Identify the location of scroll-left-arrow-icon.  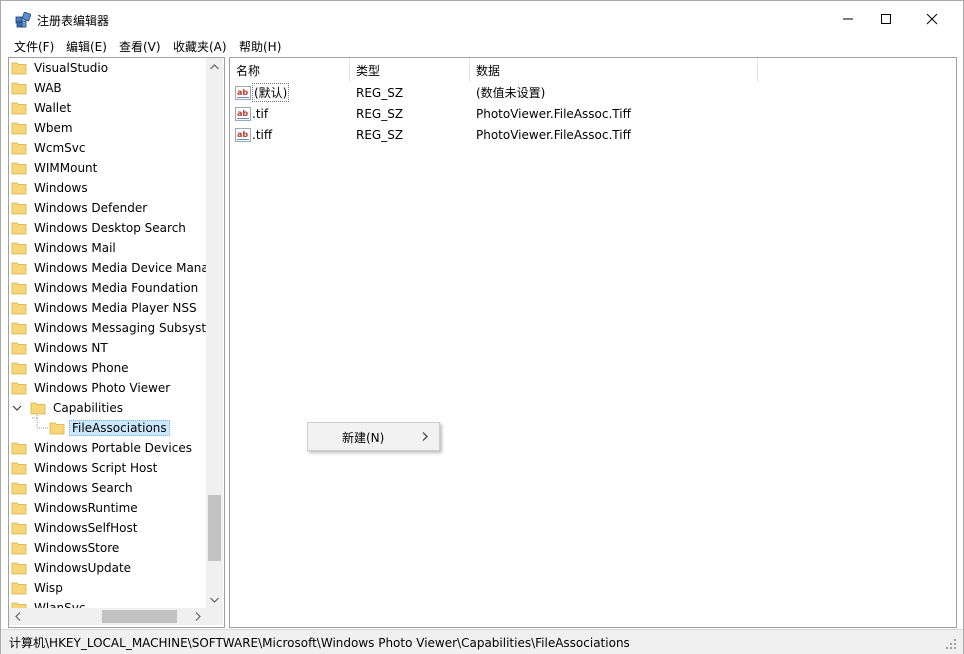
(17, 616).